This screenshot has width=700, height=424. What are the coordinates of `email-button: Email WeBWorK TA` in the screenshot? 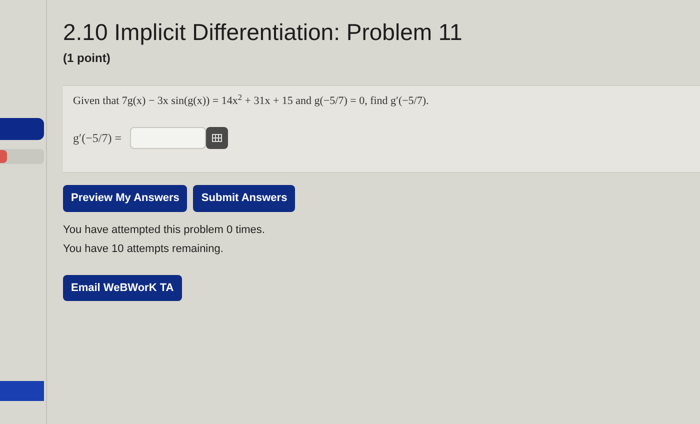 It's located at (122, 288).